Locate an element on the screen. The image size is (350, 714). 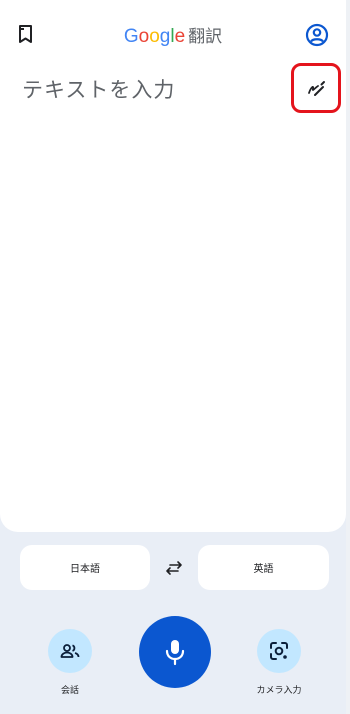
mic-icon is located at coordinates (175, 653).